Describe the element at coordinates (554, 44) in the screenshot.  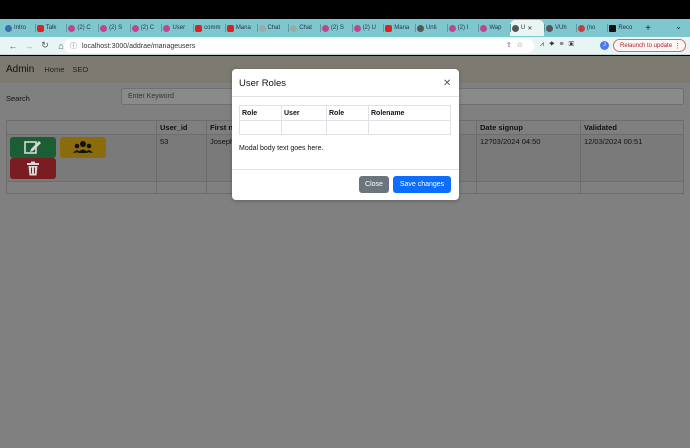
I see `extensions-puzzle-icon: ✦` at that location.